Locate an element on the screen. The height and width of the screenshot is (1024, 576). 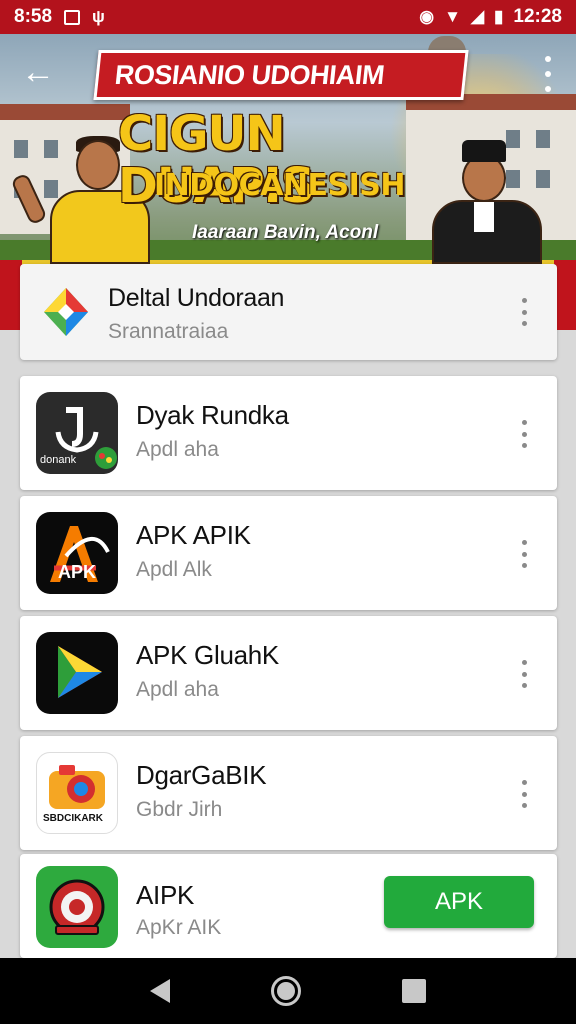
list-item: AIPK ApKr AIK APK is located at coordinates (288, 906).